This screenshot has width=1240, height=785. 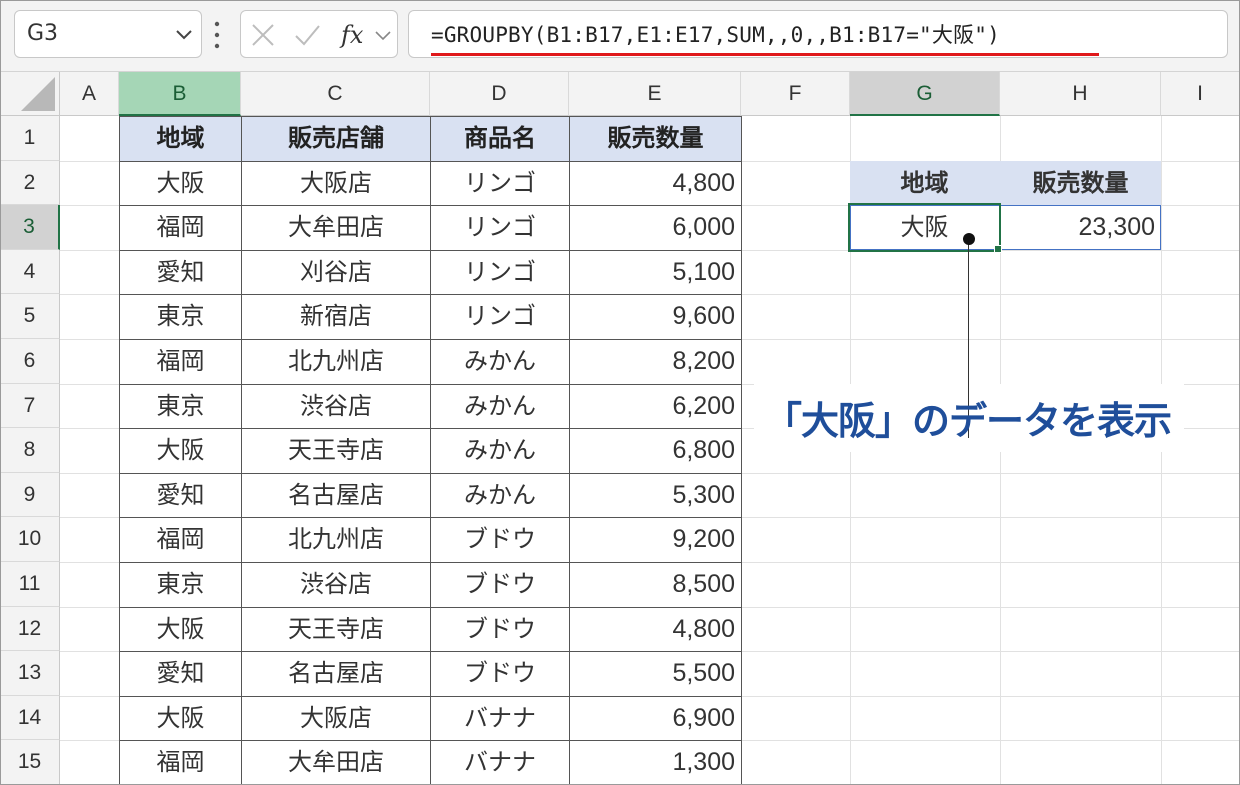 What do you see at coordinates (108, 34) in the screenshot?
I see `name-box: G3` at bounding box center [108, 34].